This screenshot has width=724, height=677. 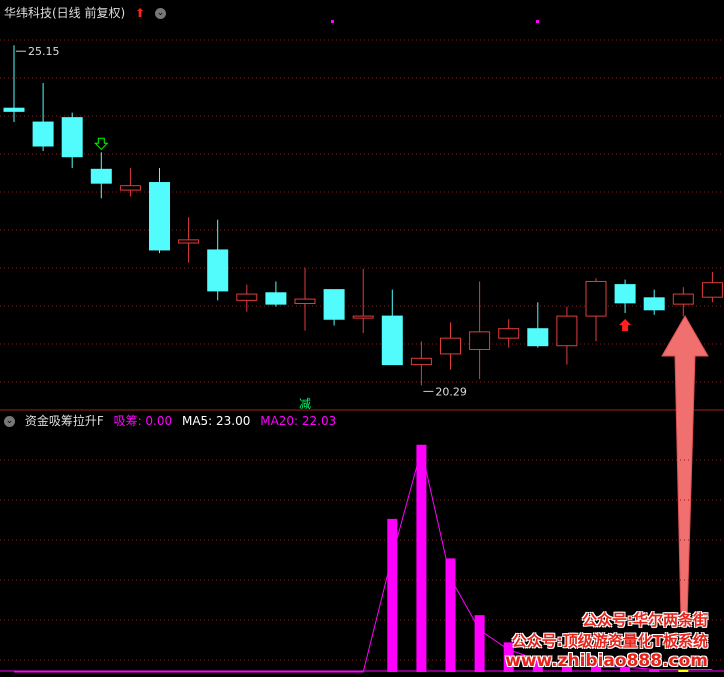 What do you see at coordinates (101, 144) in the screenshot?
I see `down-arrow-icon` at bounding box center [101, 144].